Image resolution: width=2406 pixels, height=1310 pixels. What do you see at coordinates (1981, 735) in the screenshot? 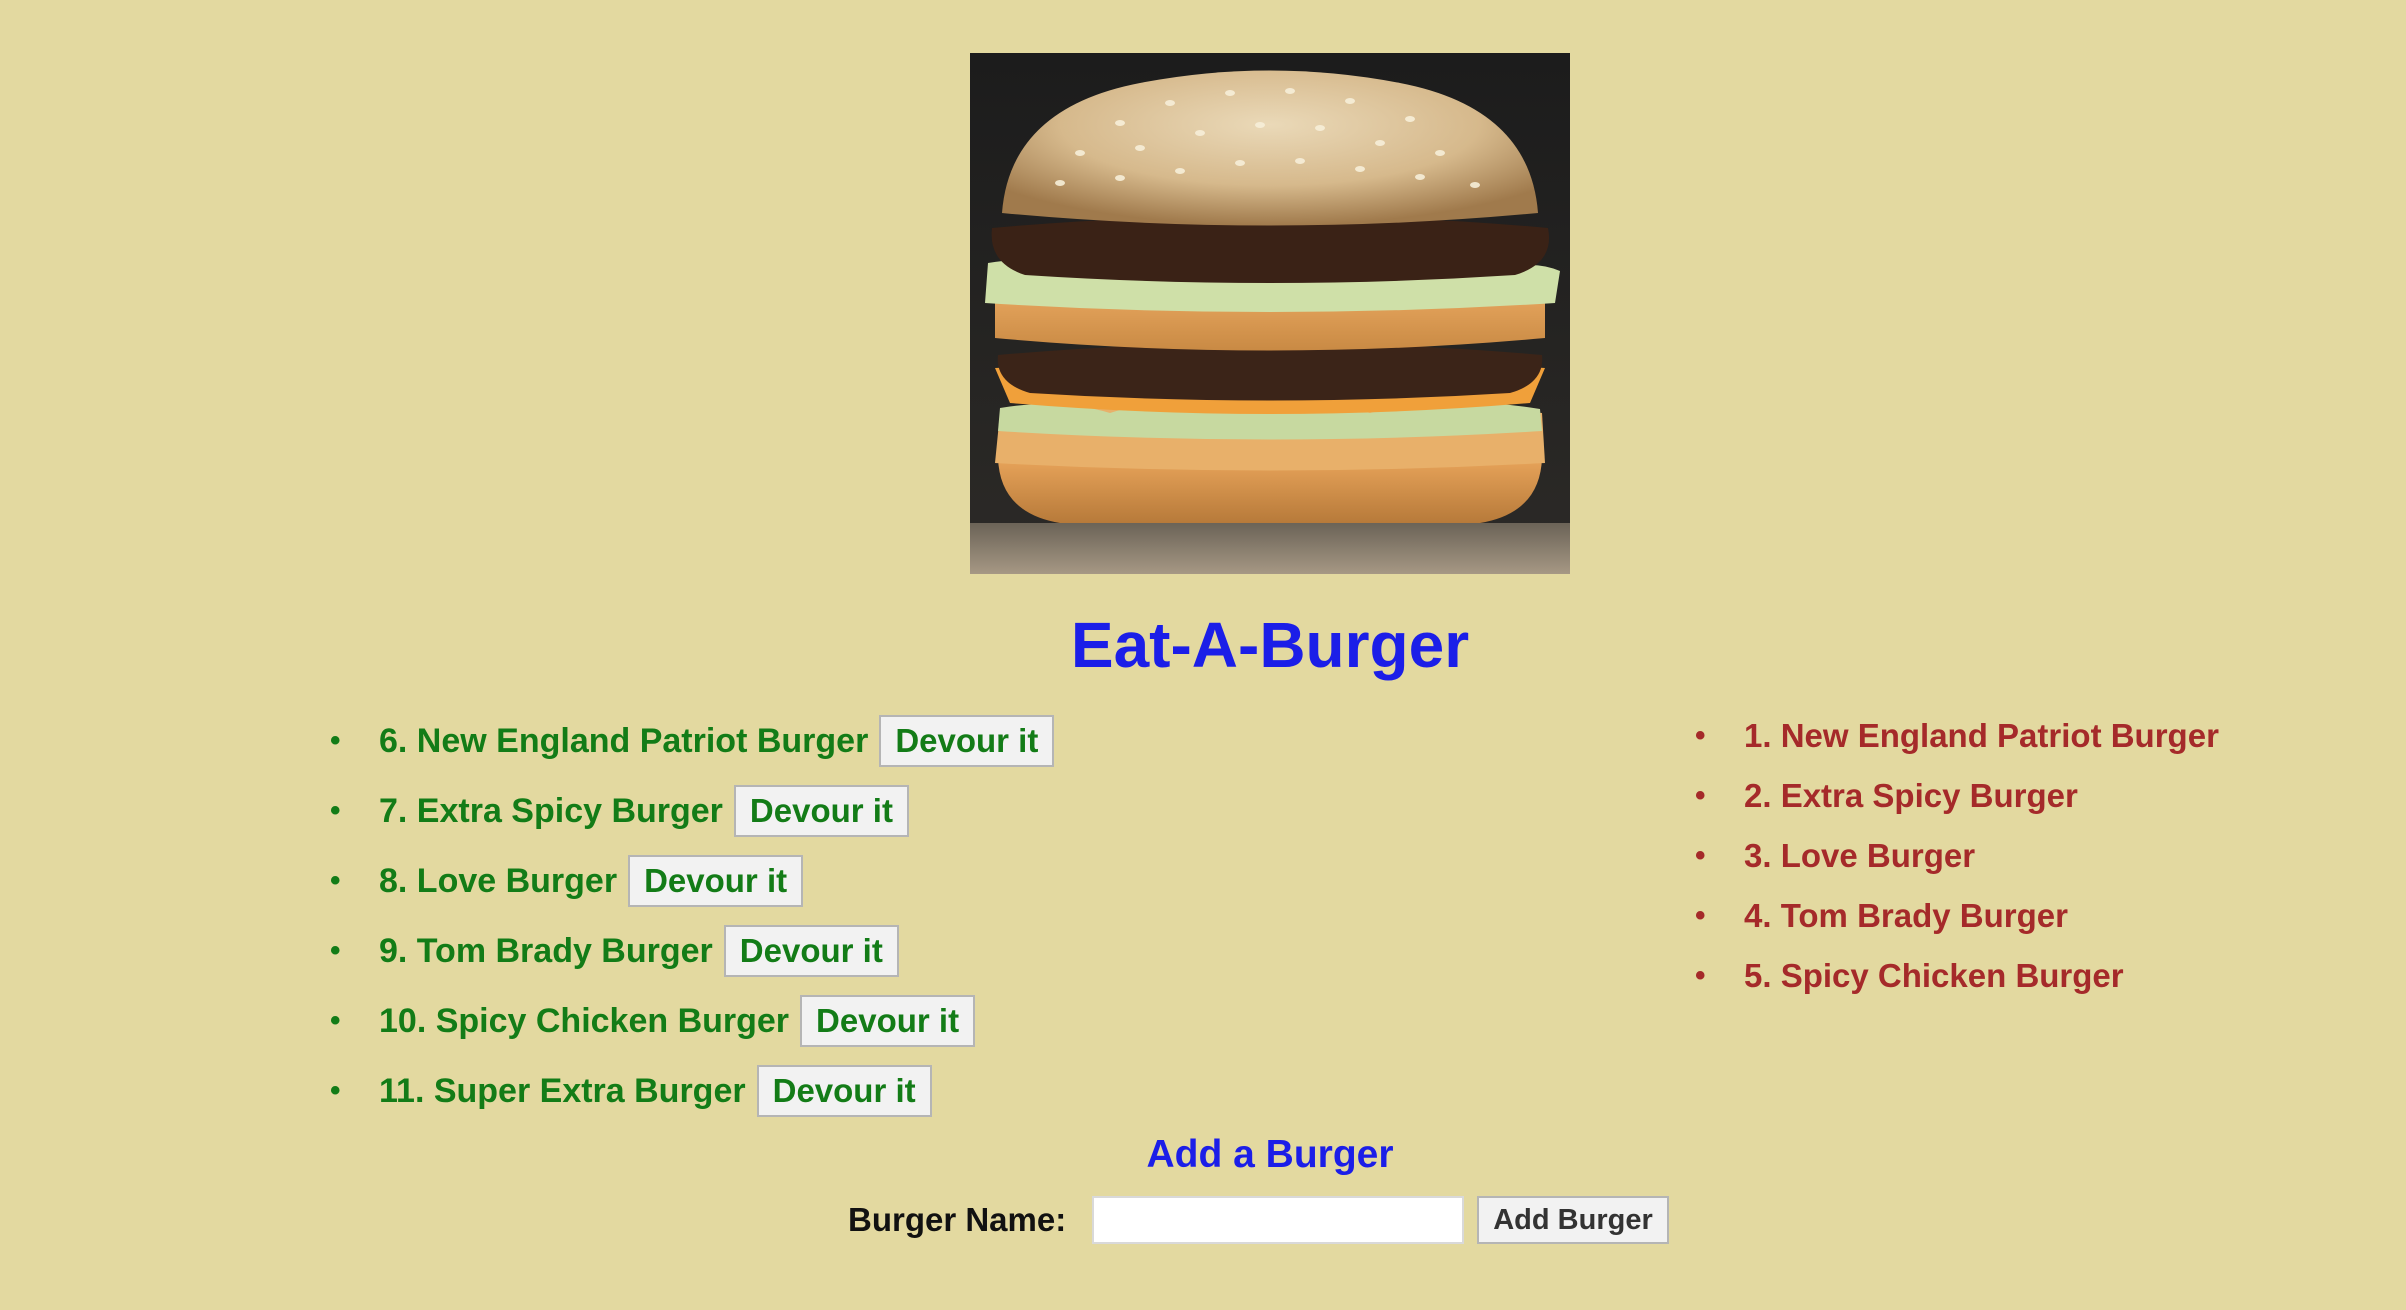
I see `devoured-burger-label: 1. New England Patriot Burger` at bounding box center [1981, 735].